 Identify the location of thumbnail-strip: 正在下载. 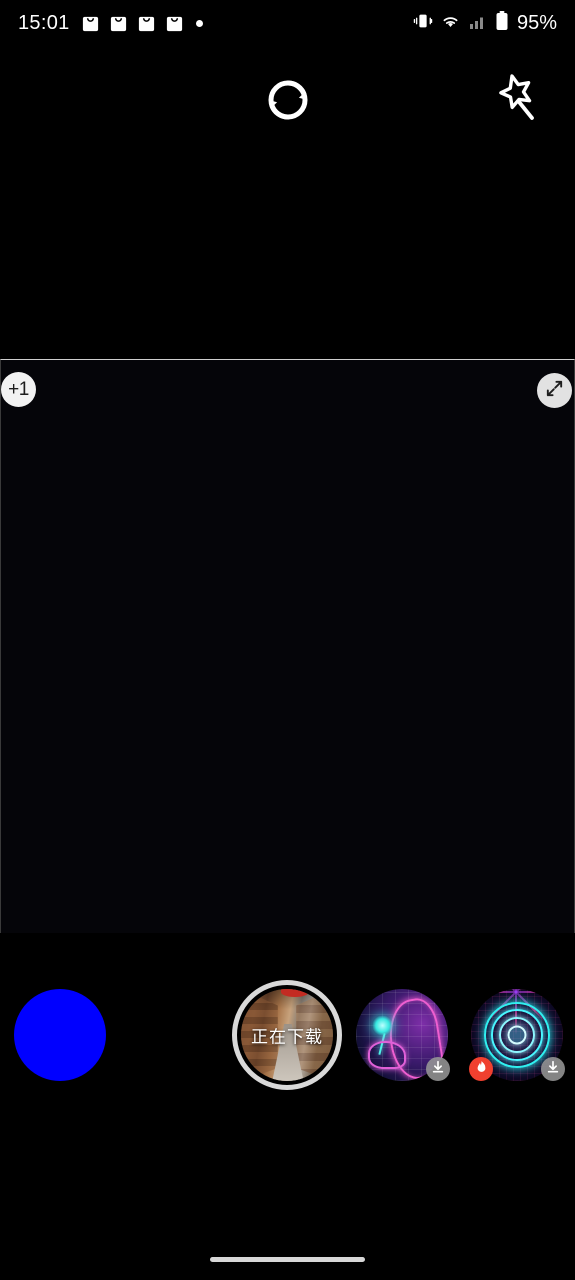
(287, 1040).